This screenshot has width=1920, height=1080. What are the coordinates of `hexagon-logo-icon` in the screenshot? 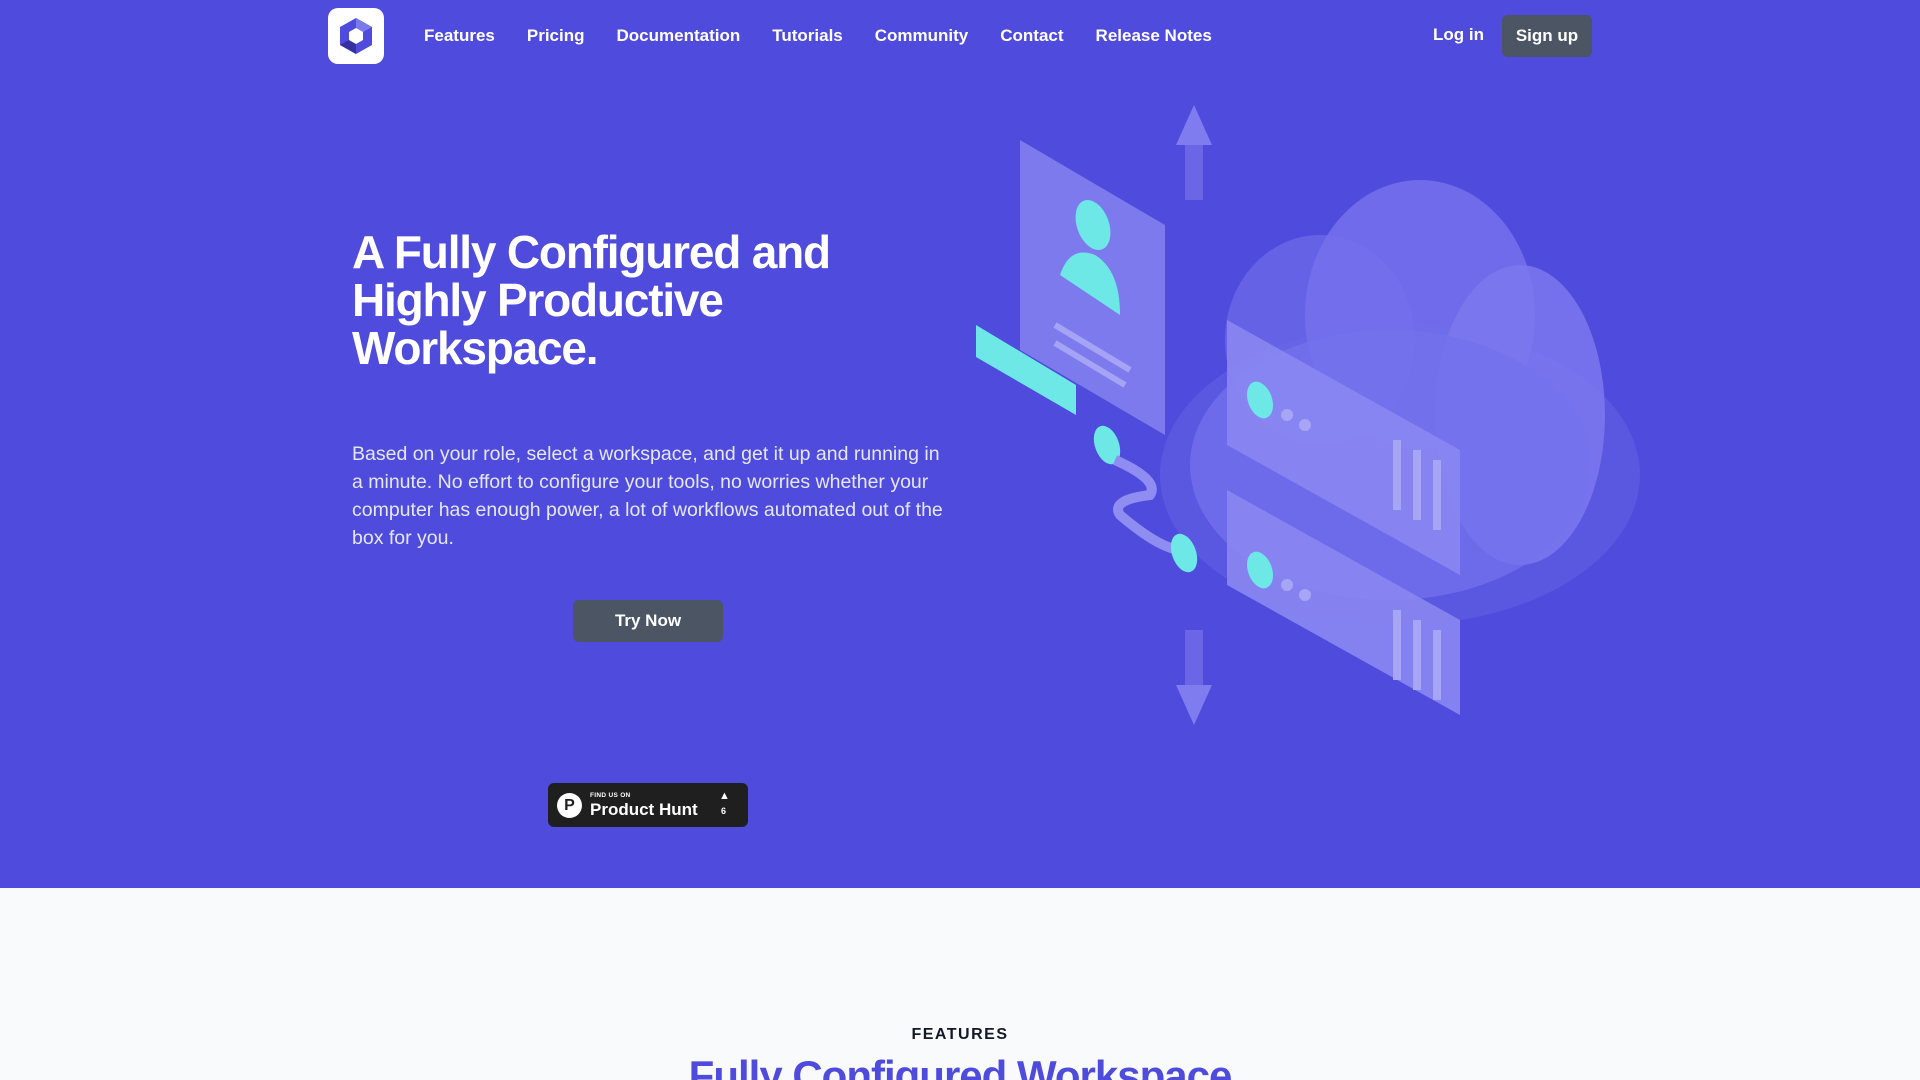 It's located at (356, 36).